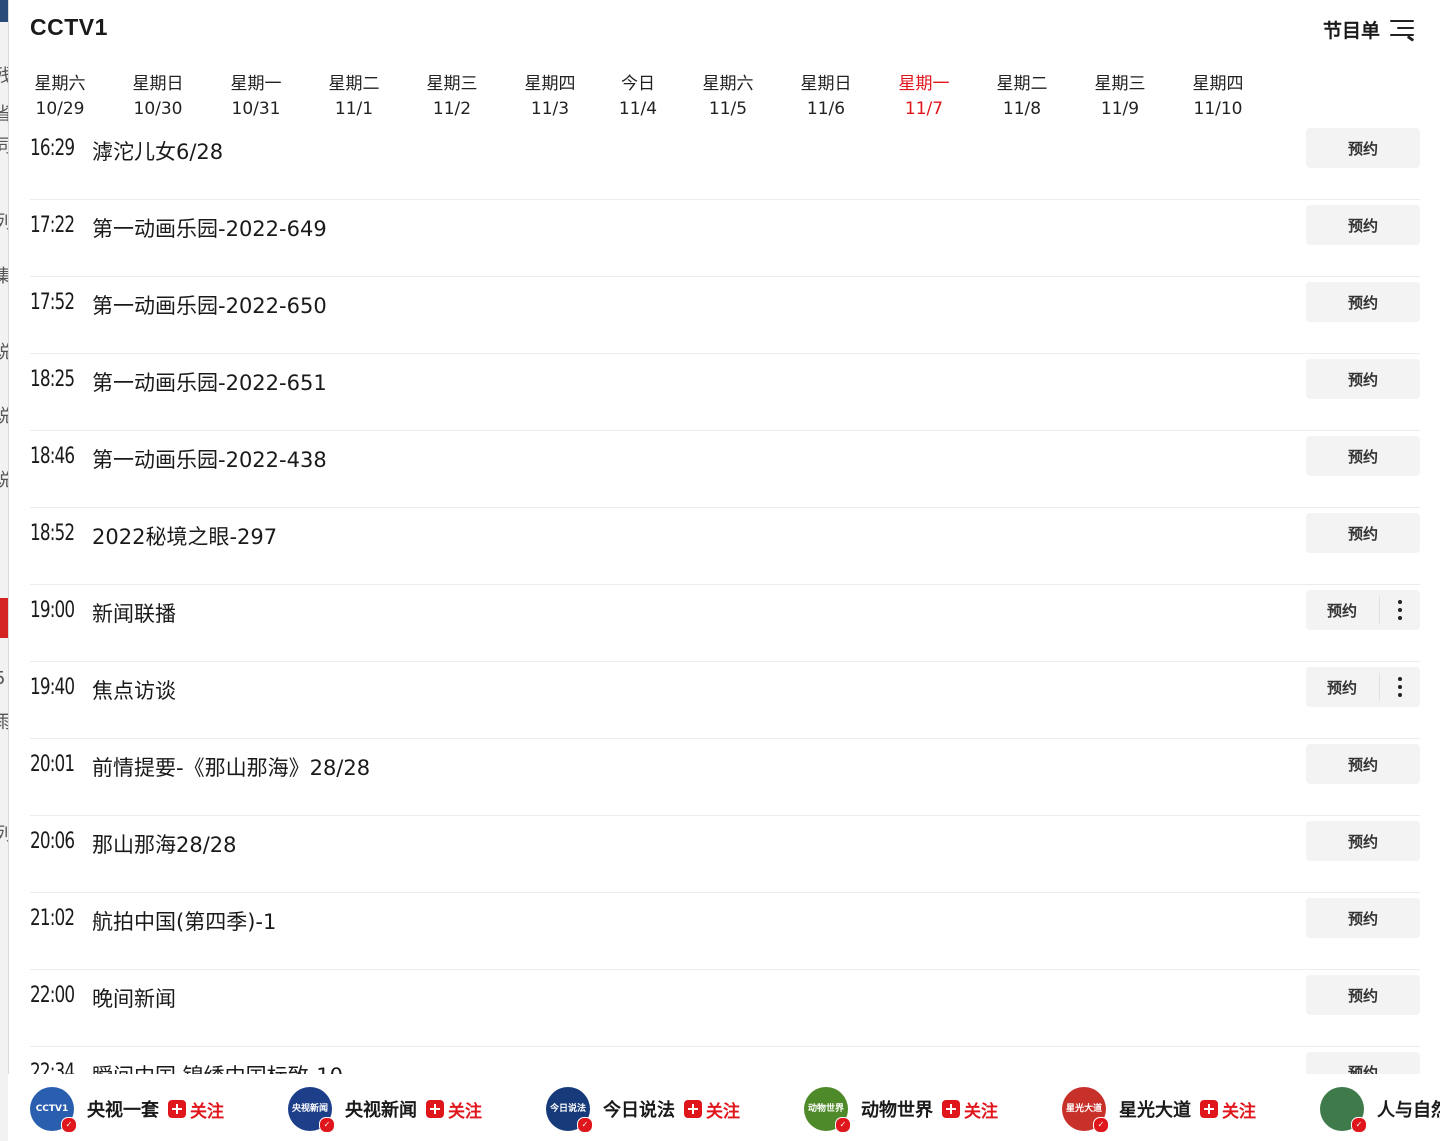 Image resolution: width=1440 pixels, height=1141 pixels. I want to click on channel-logo: 星光大道 ✓, so click(1085, 1110).